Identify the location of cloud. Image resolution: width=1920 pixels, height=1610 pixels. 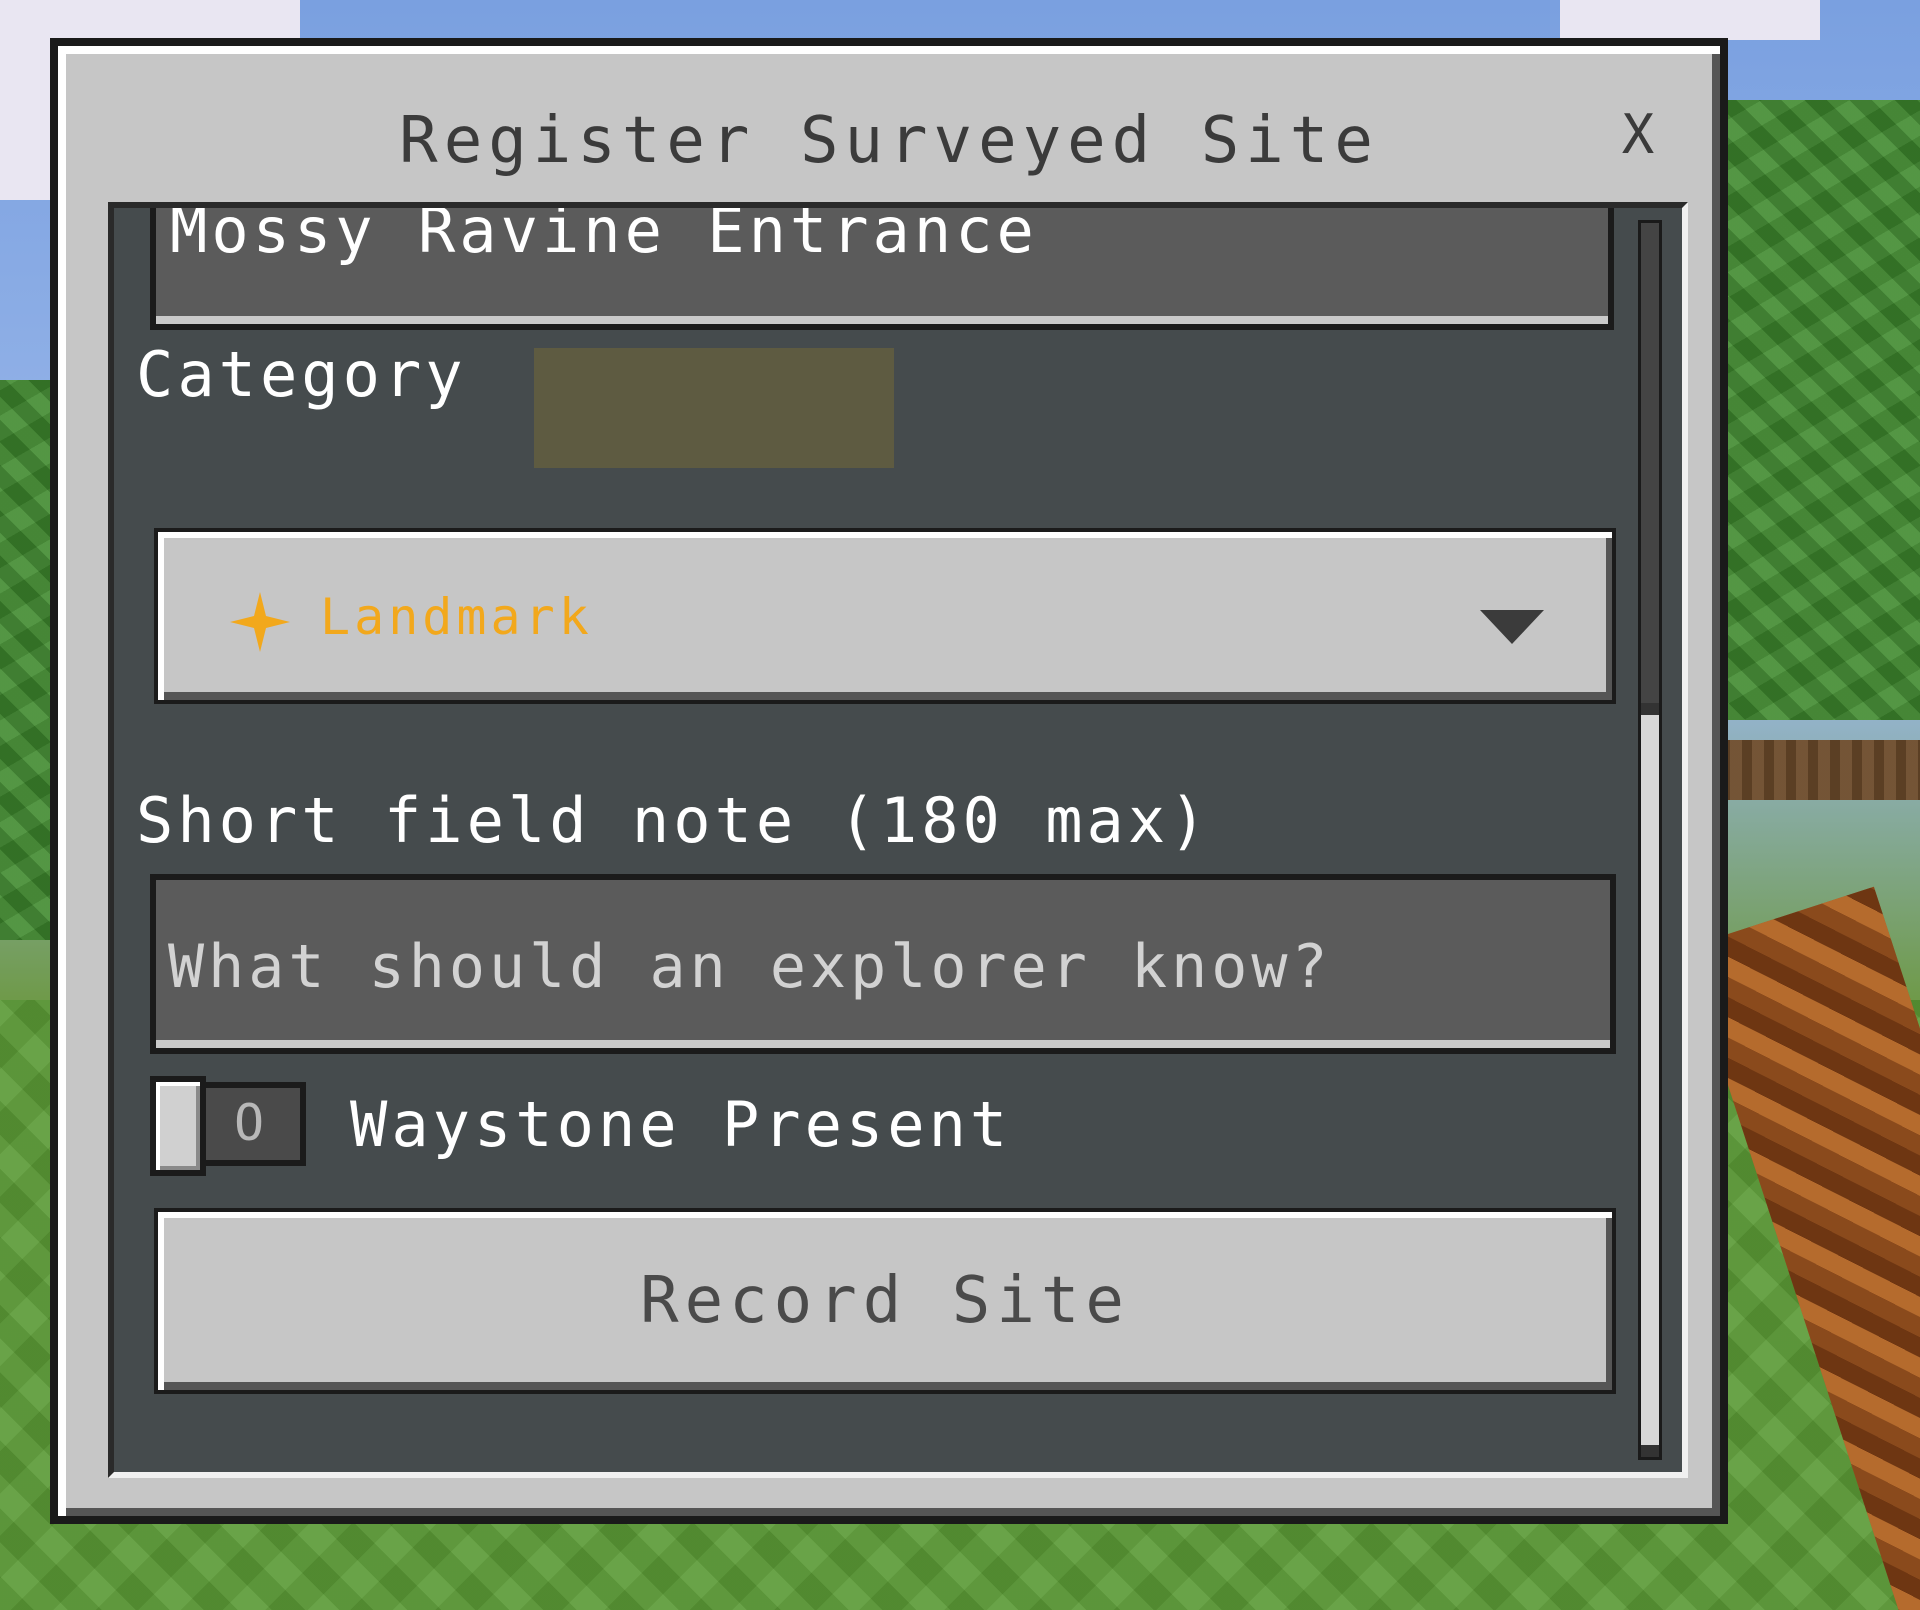
(1690, 20).